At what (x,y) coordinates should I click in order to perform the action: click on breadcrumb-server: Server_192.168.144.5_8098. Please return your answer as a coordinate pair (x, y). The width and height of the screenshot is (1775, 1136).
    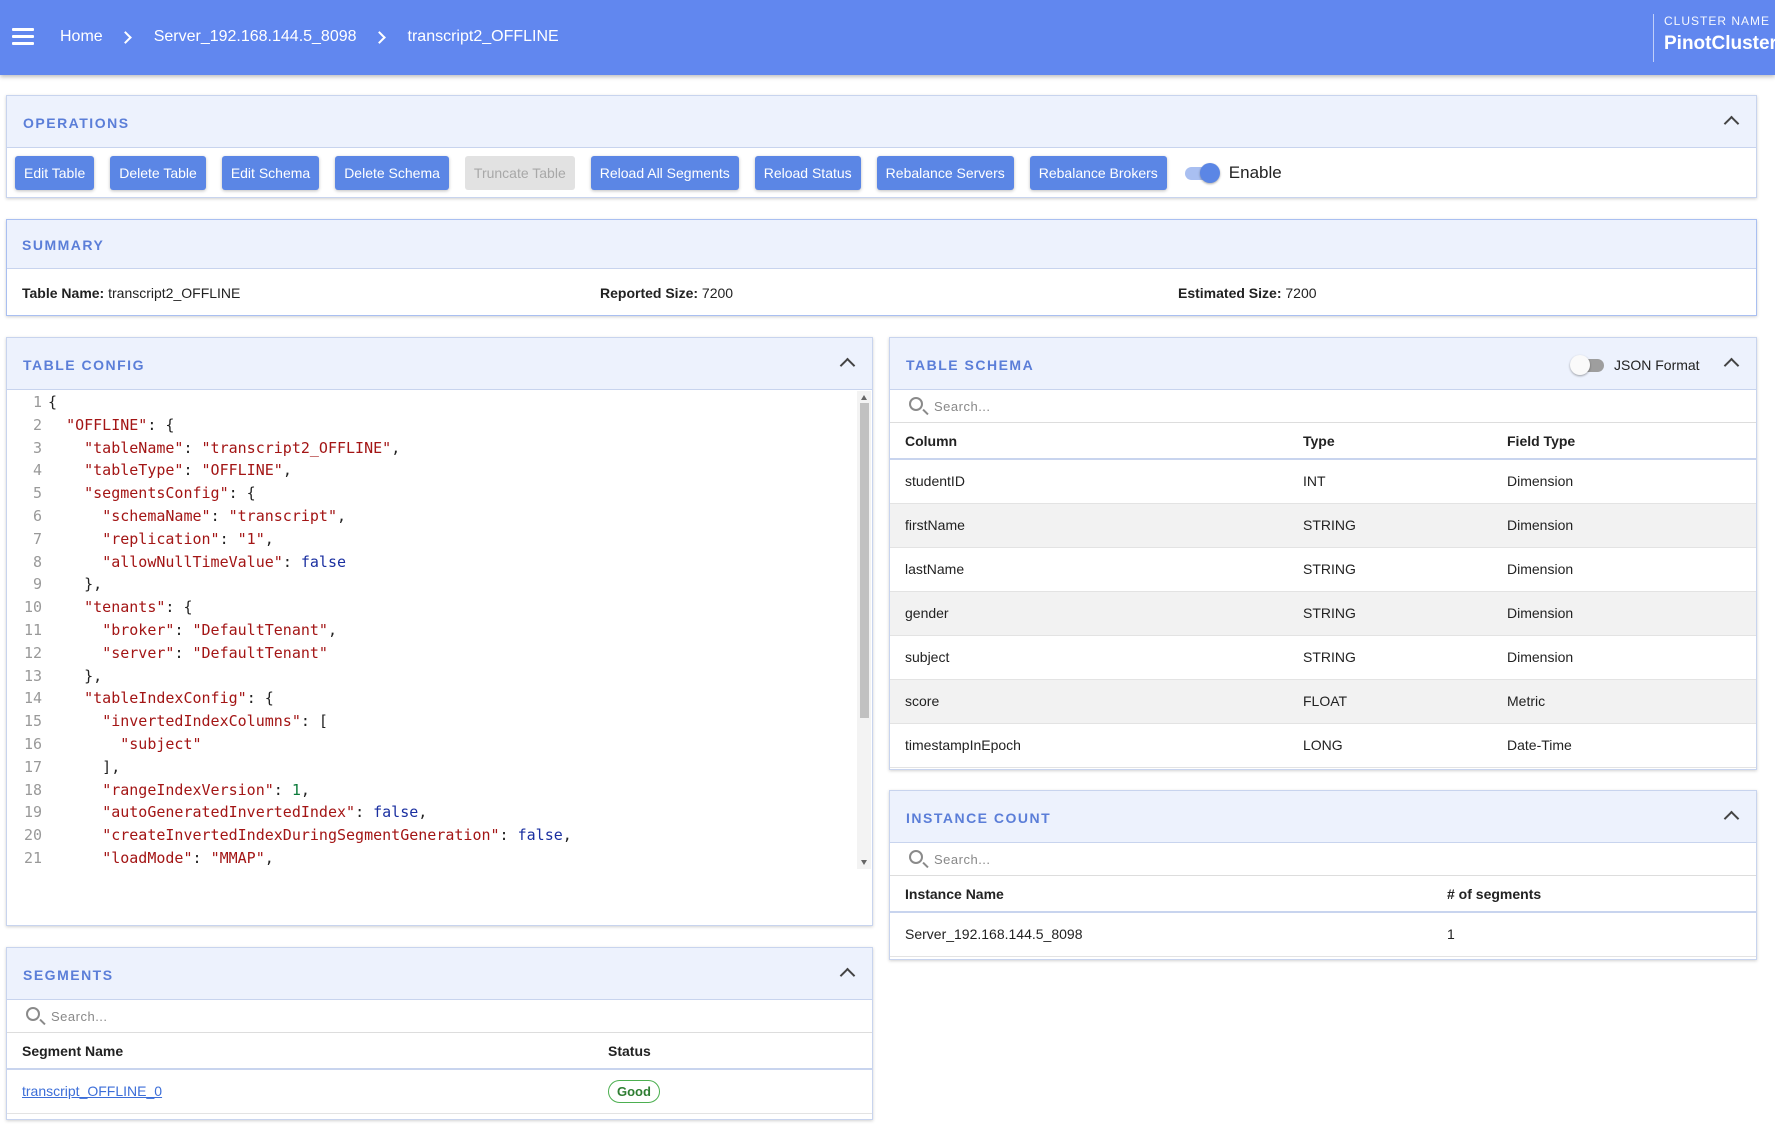
    Looking at the image, I should click on (255, 37).